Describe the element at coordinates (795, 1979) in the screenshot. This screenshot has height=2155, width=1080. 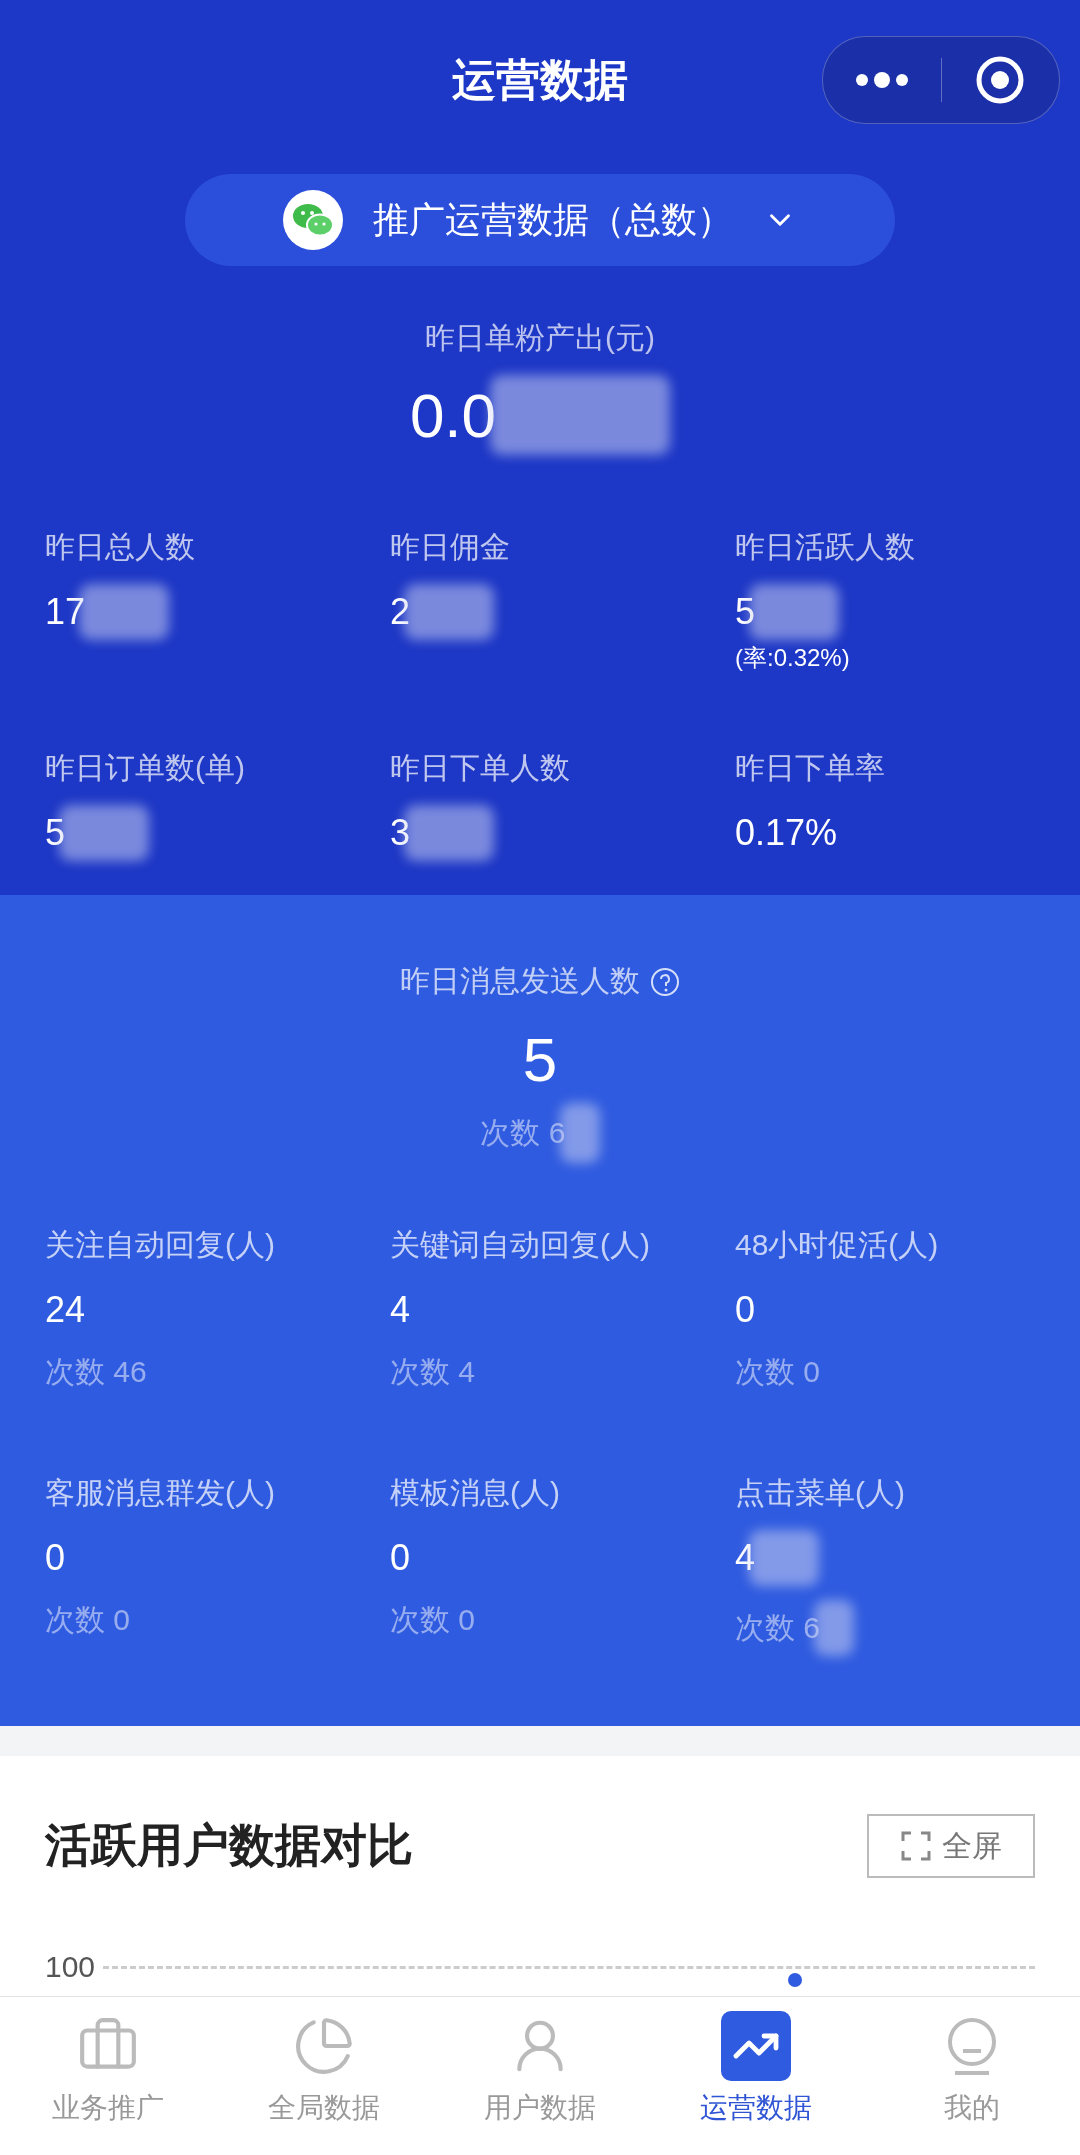
I see `data-point` at that location.